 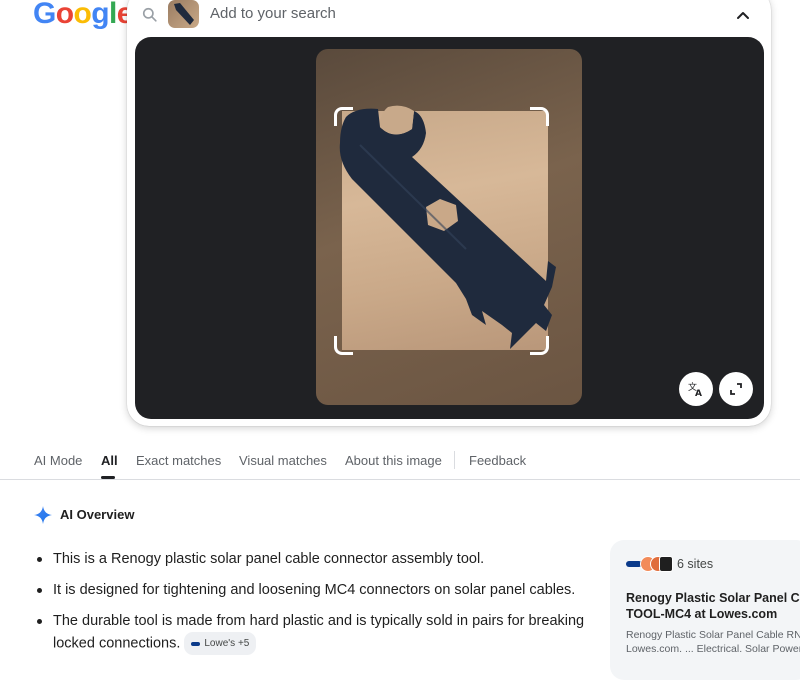 What do you see at coordinates (713, 598) in the screenshot?
I see `source-title-line: Renogy Plastic Solar Panel Cab` at bounding box center [713, 598].